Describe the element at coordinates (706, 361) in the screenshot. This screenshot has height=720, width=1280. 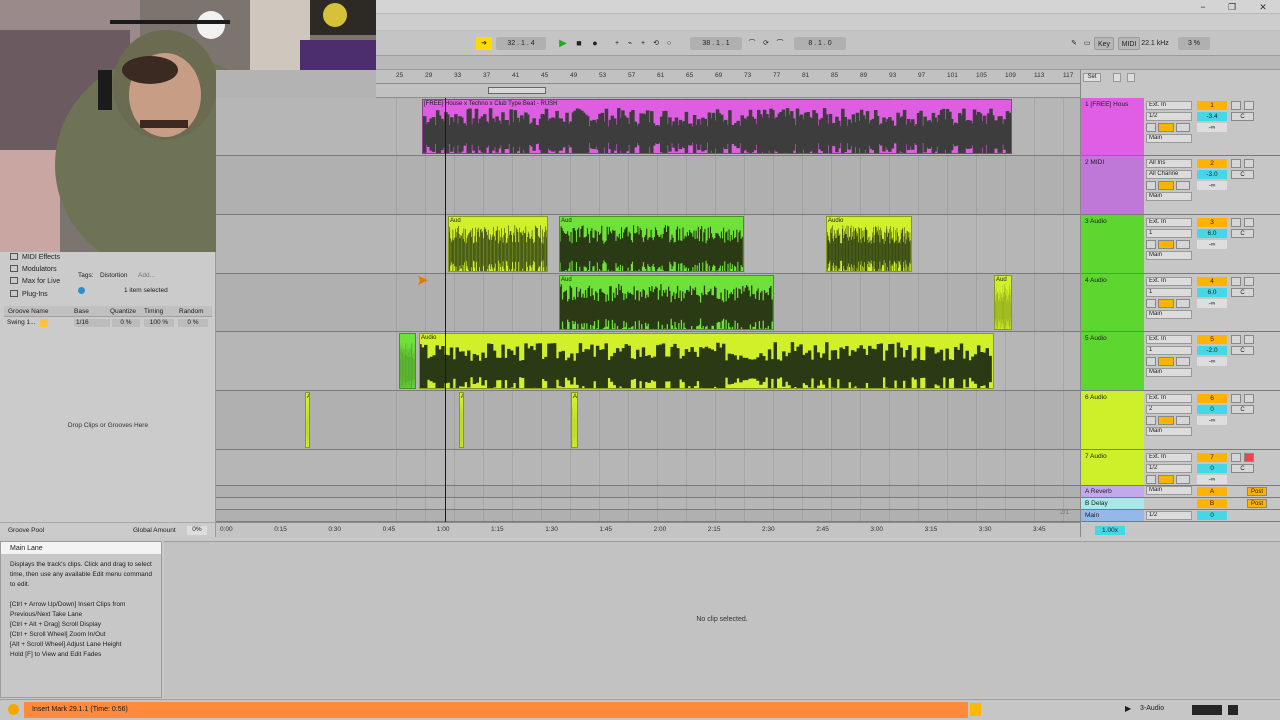
I see `audio-clip: Audio` at that location.